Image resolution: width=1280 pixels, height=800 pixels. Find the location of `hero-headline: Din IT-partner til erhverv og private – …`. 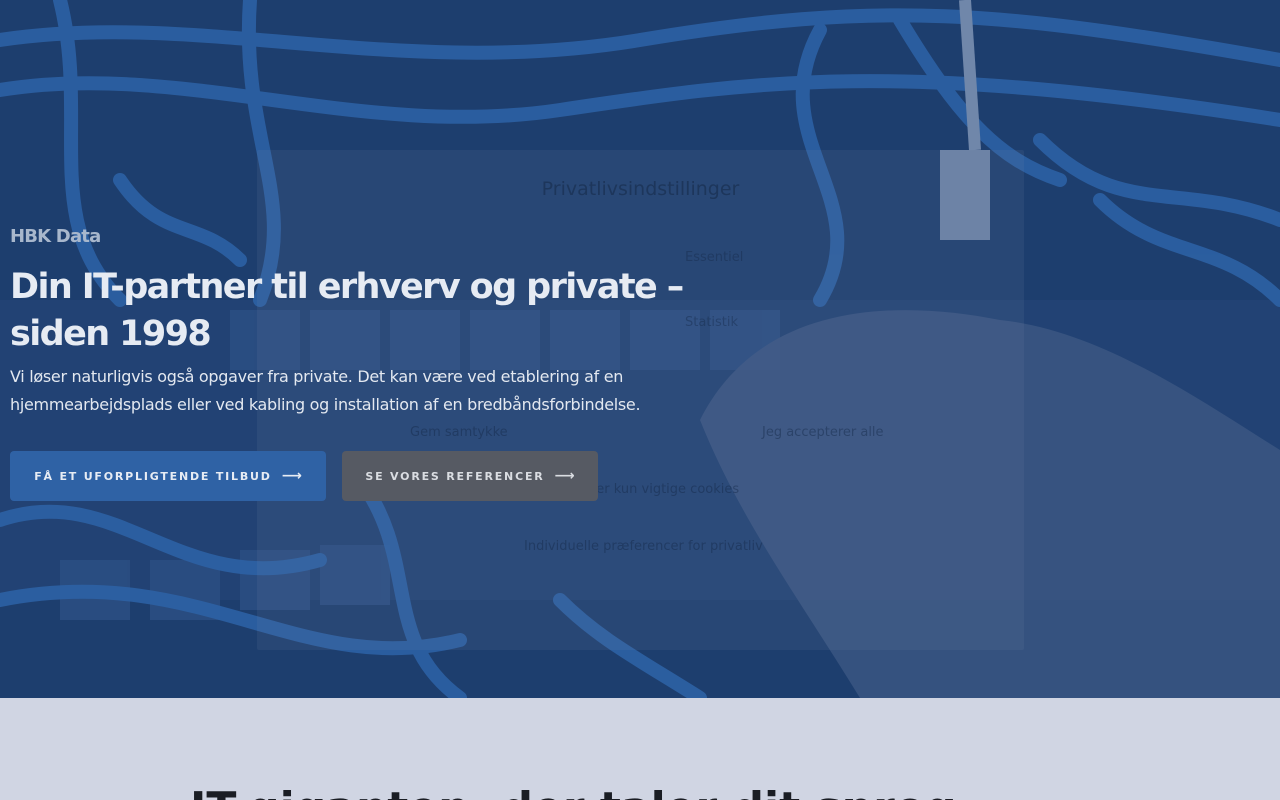

hero-headline: Din IT-partner til erhverv og private – … is located at coordinates (347, 310).